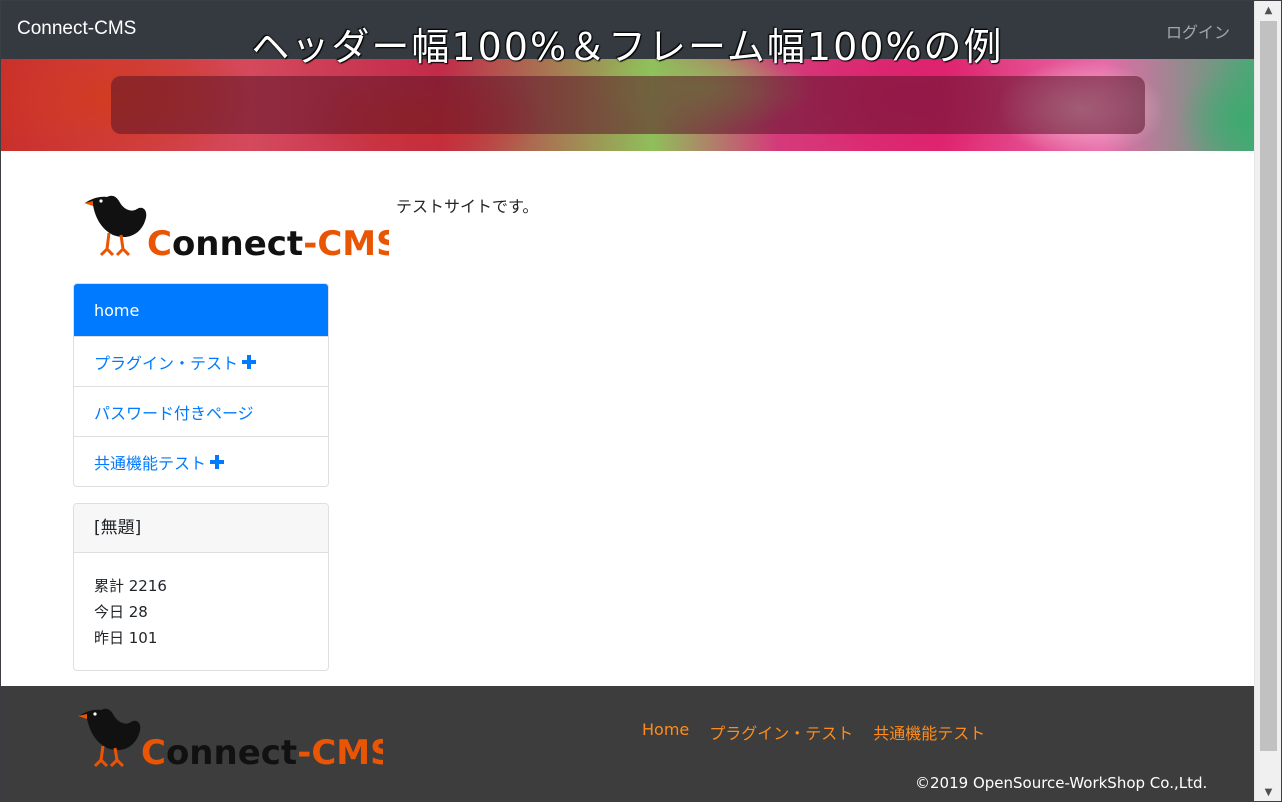  Describe the element at coordinates (121, 612) in the screenshot. I see `counter-today: 今日 28` at that location.